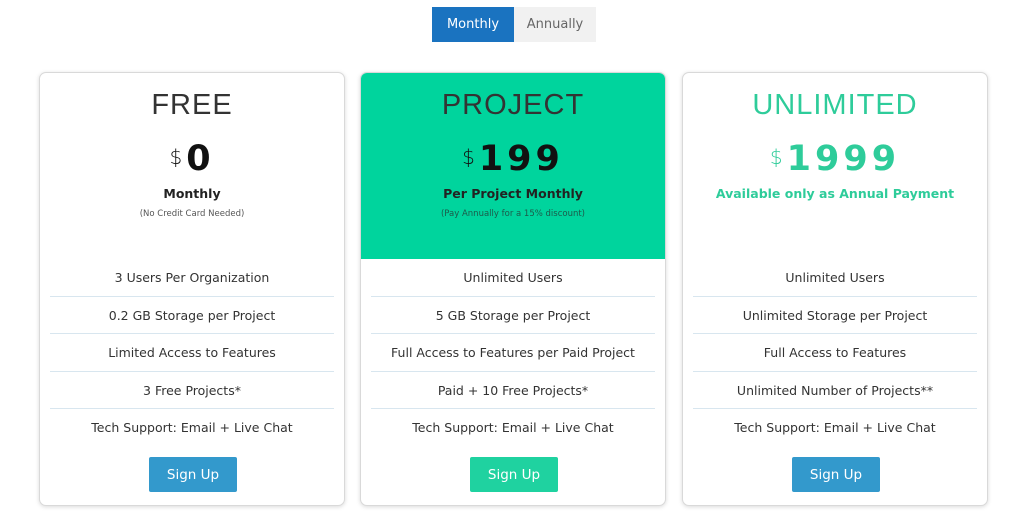  I want to click on plan-name: FREE, so click(192, 105).